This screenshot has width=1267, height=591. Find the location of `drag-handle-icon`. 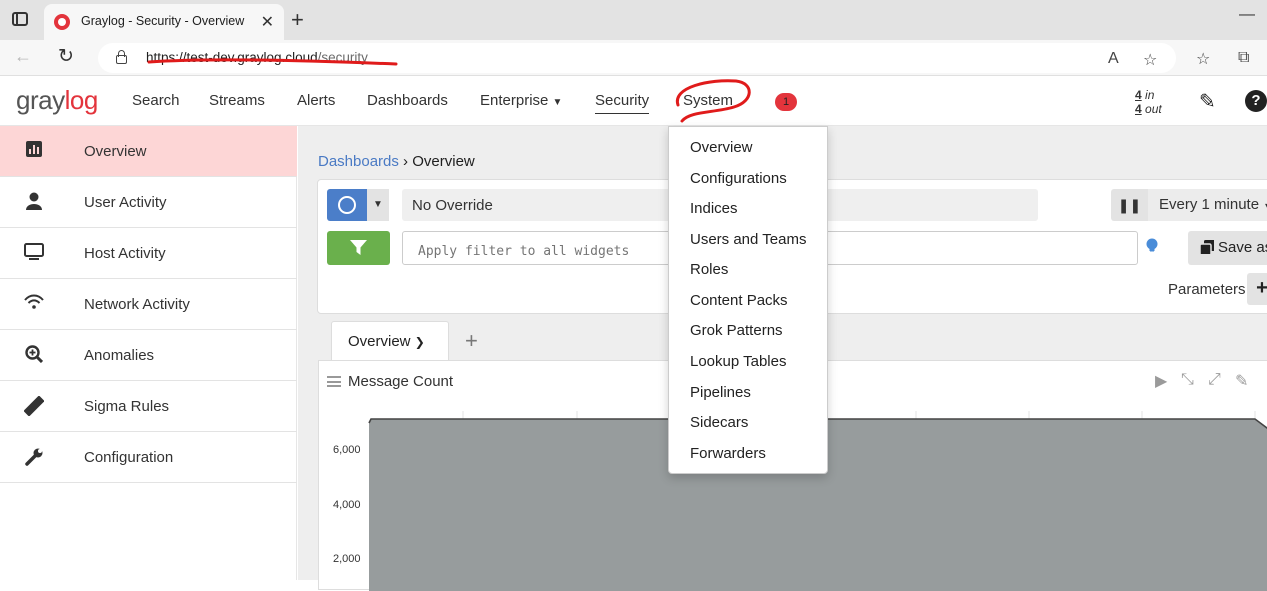

drag-handle-icon is located at coordinates (334, 381).